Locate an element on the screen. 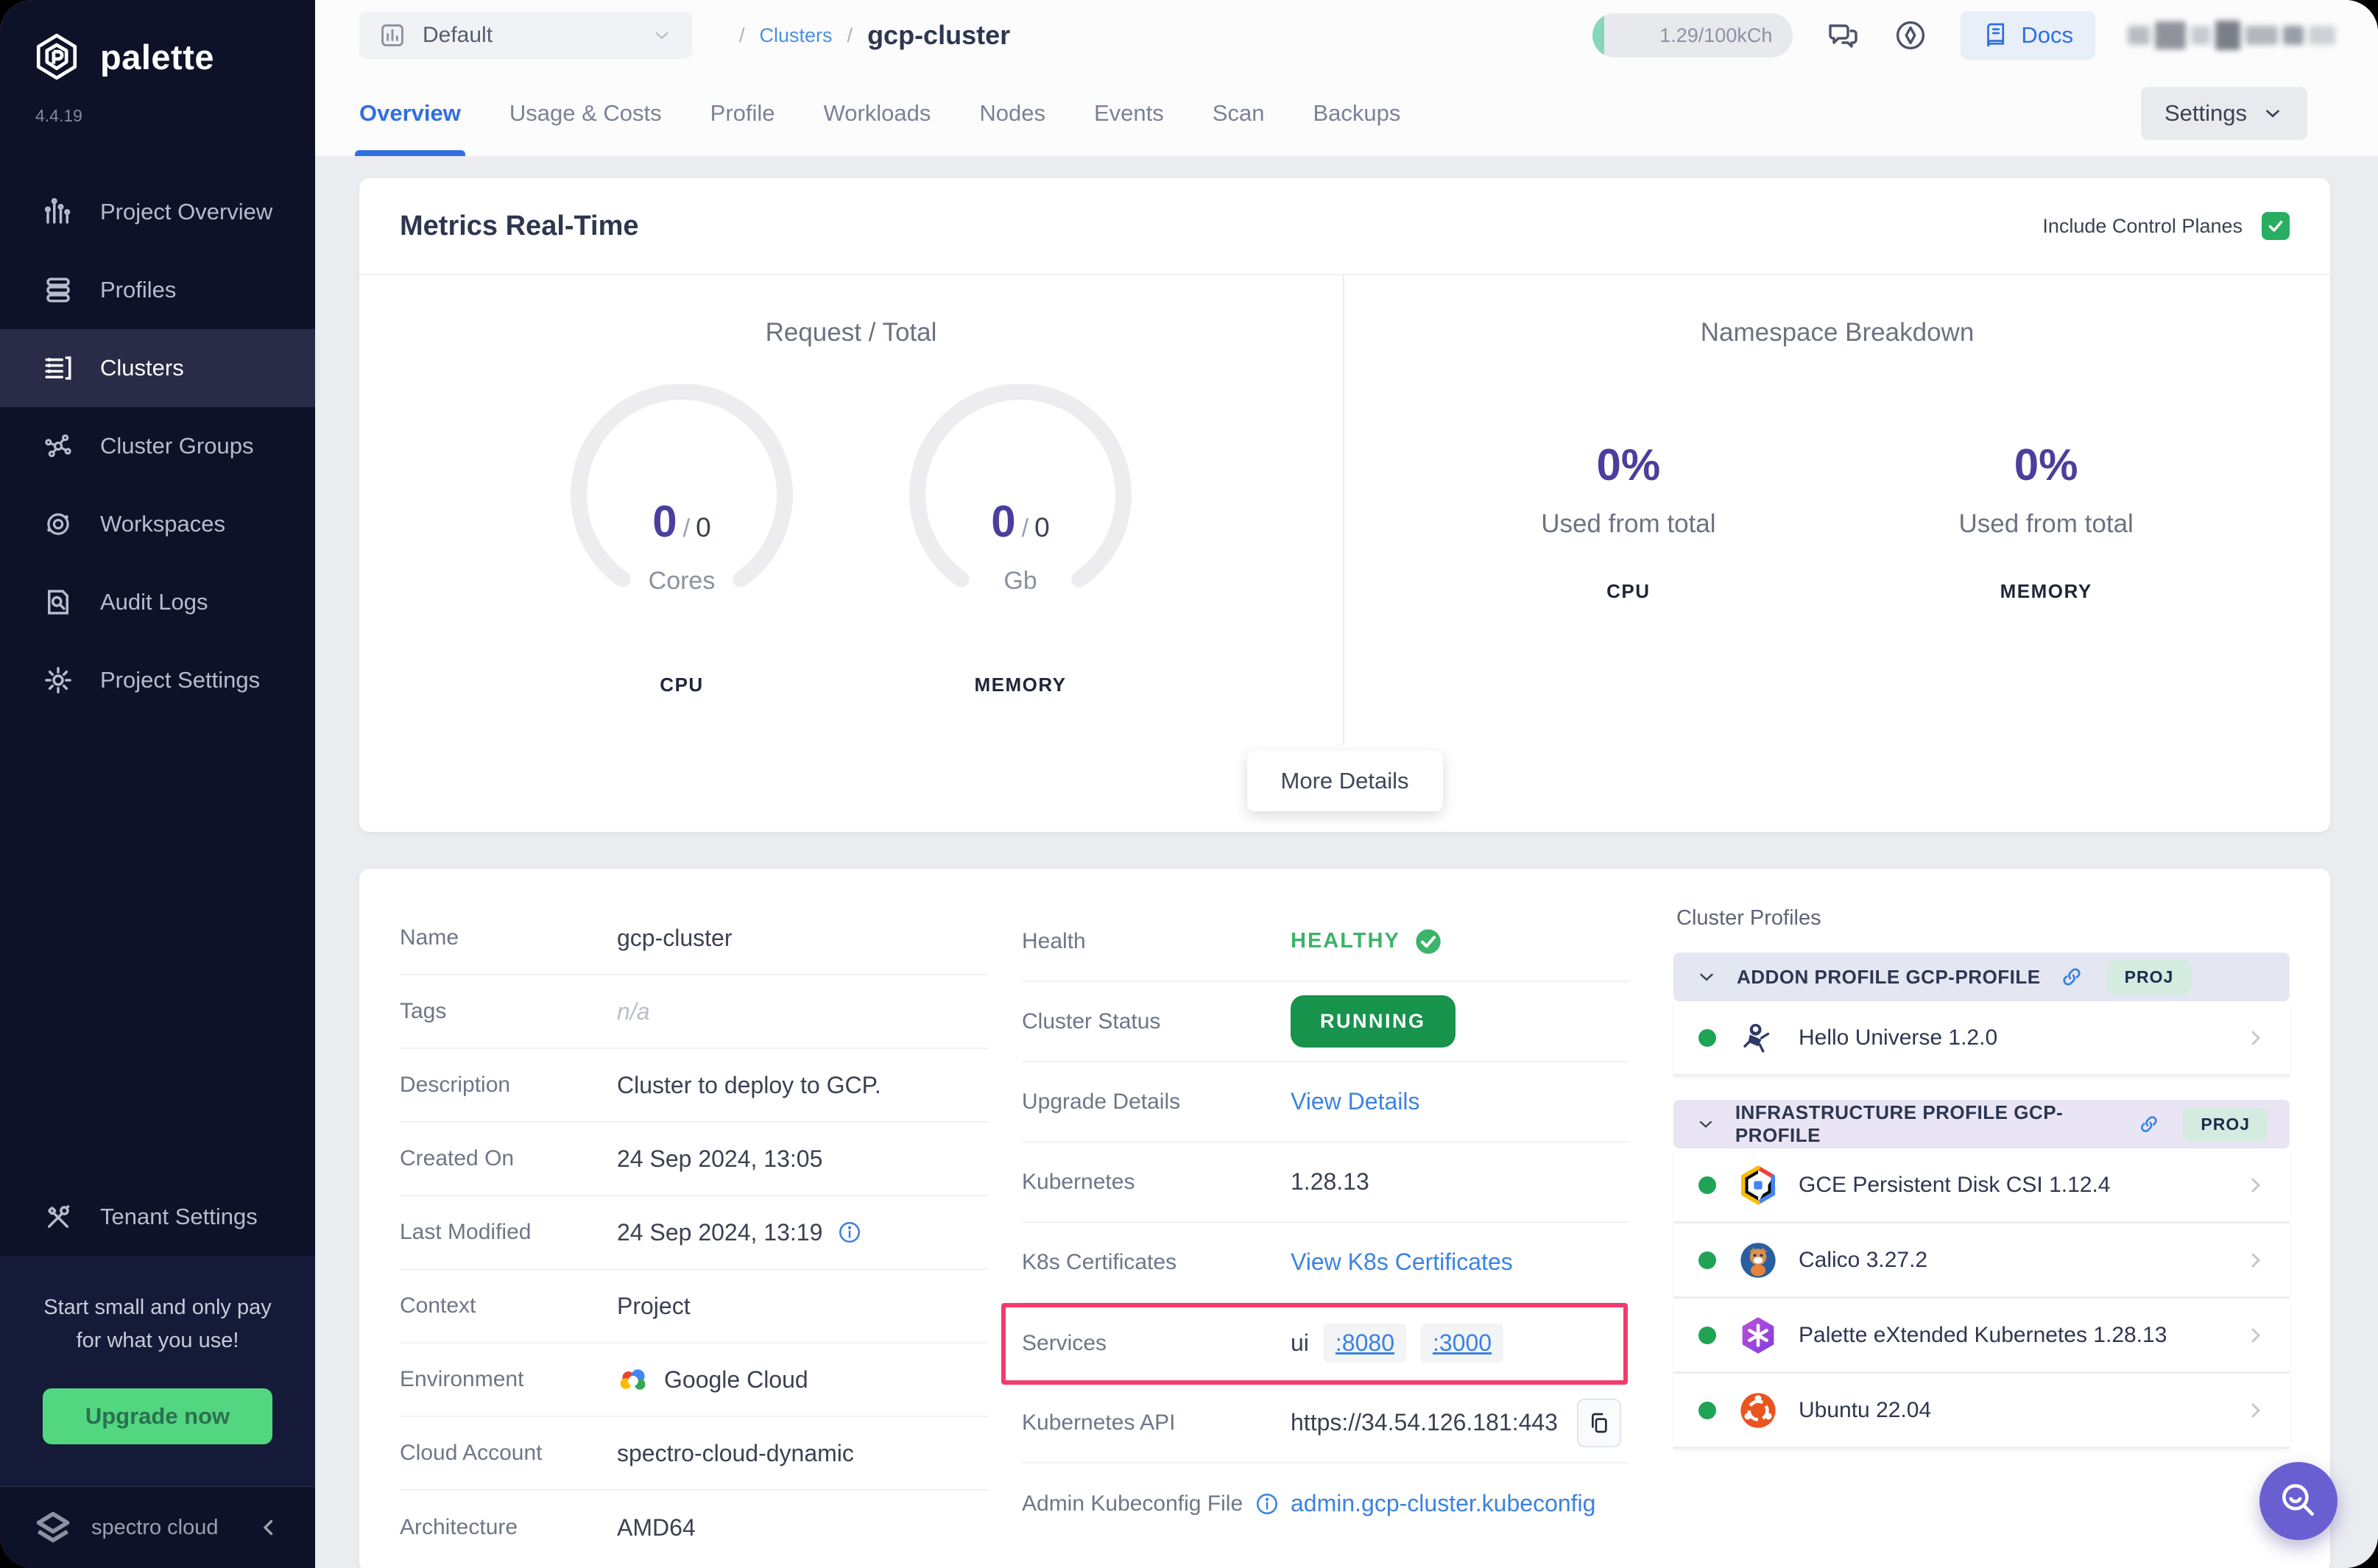  tab-events: Events is located at coordinates (1129, 114).